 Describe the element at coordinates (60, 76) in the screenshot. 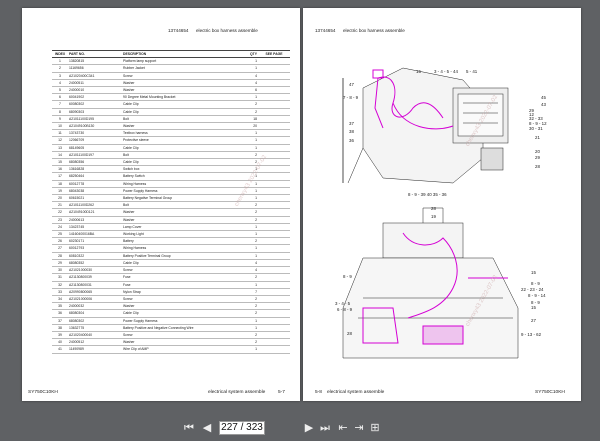

I see `table-cell: 3` at that location.